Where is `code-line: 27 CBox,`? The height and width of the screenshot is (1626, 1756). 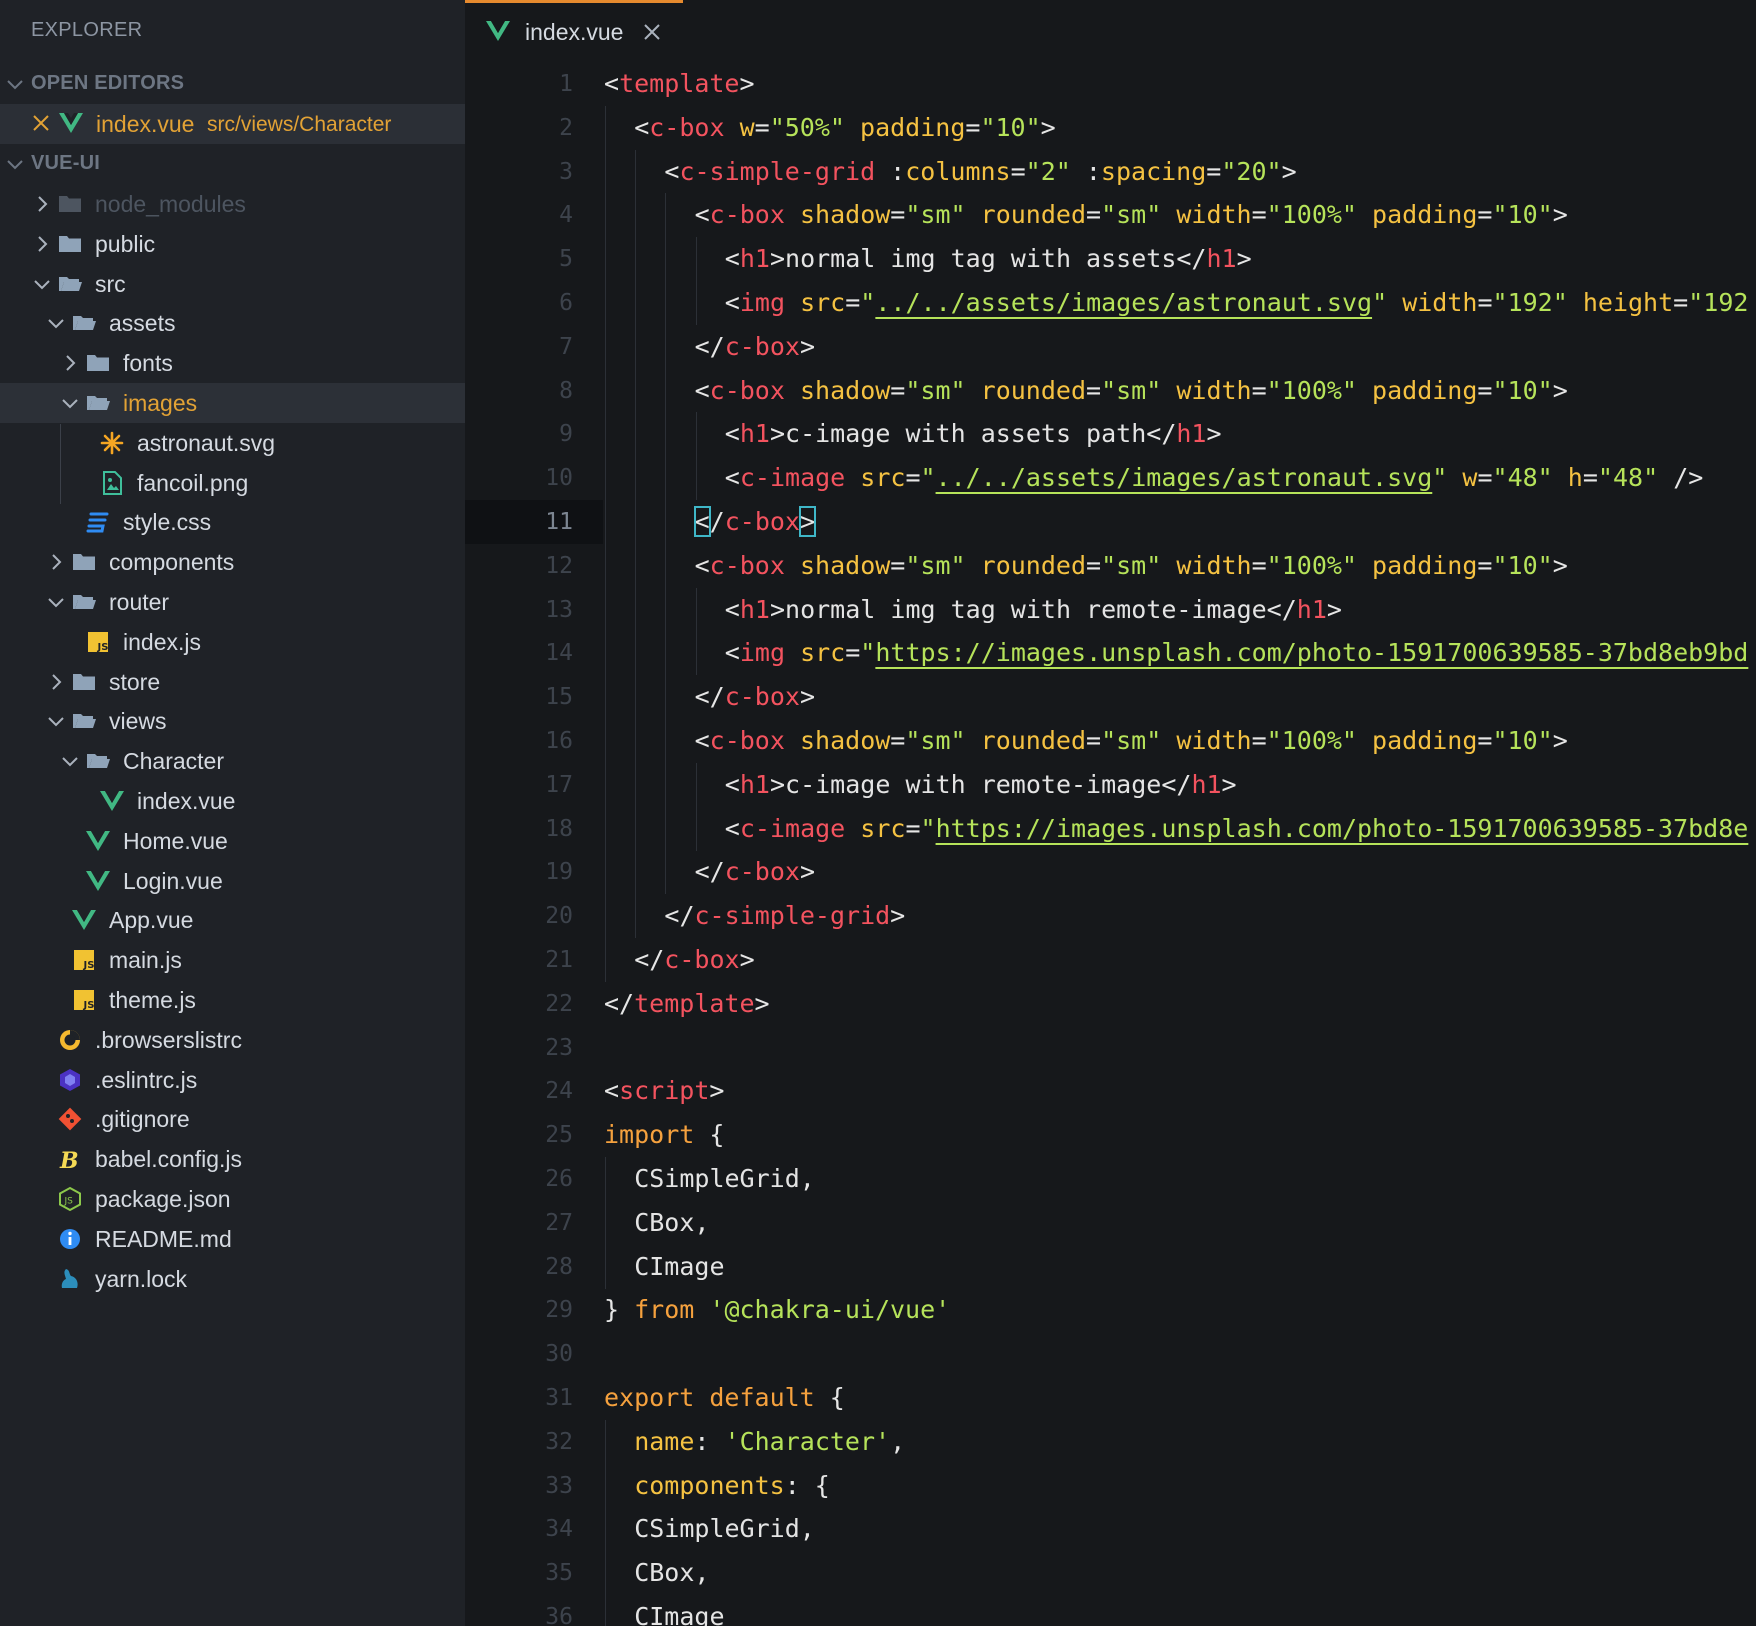 code-line: 27 CBox, is located at coordinates (1110, 1222).